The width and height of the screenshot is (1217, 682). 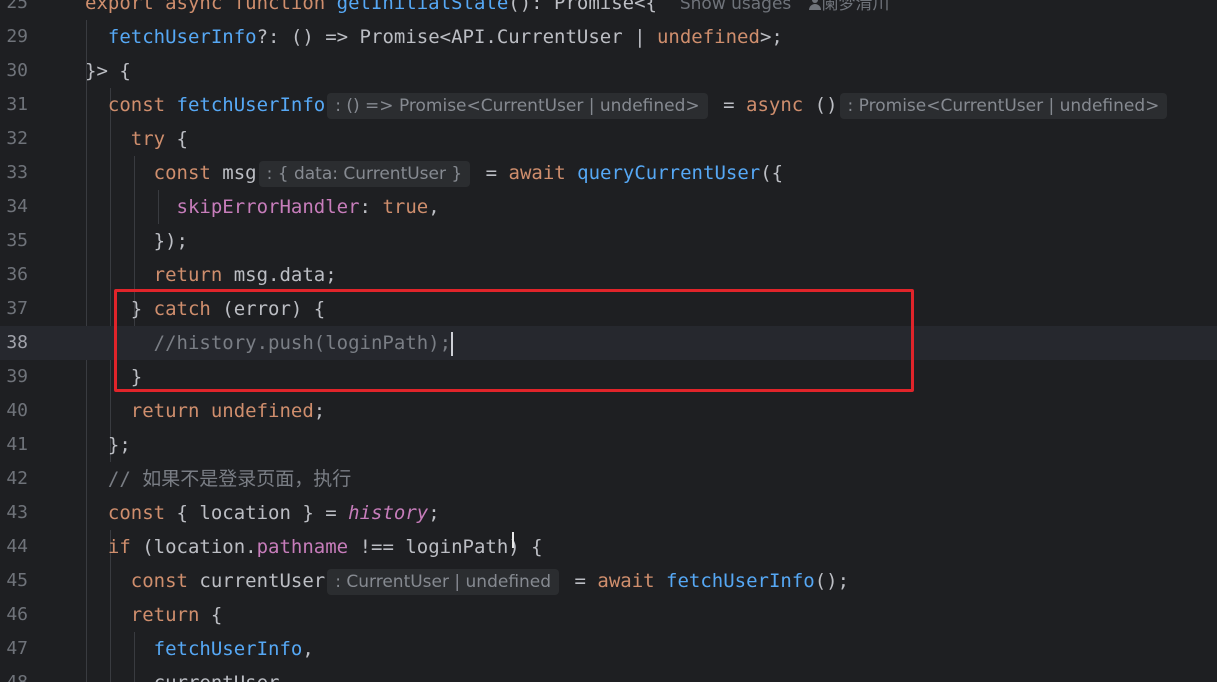 I want to click on line-number: 25, so click(x=17, y=6).